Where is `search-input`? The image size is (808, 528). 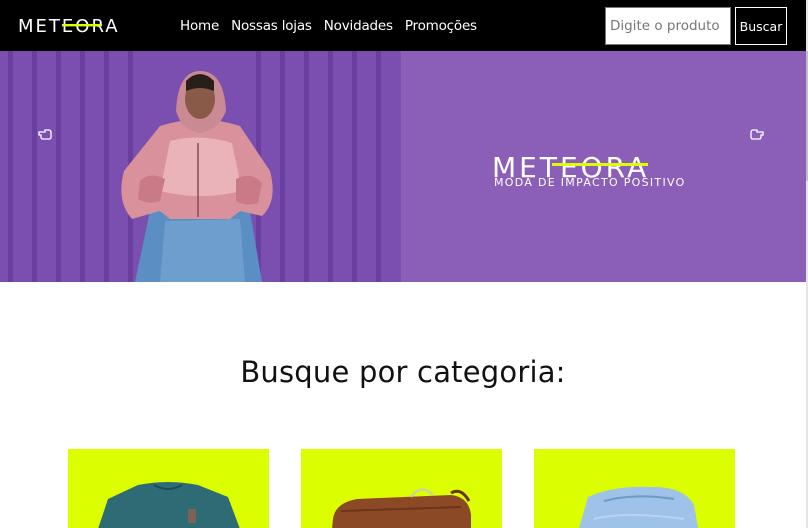 search-input is located at coordinates (668, 26).